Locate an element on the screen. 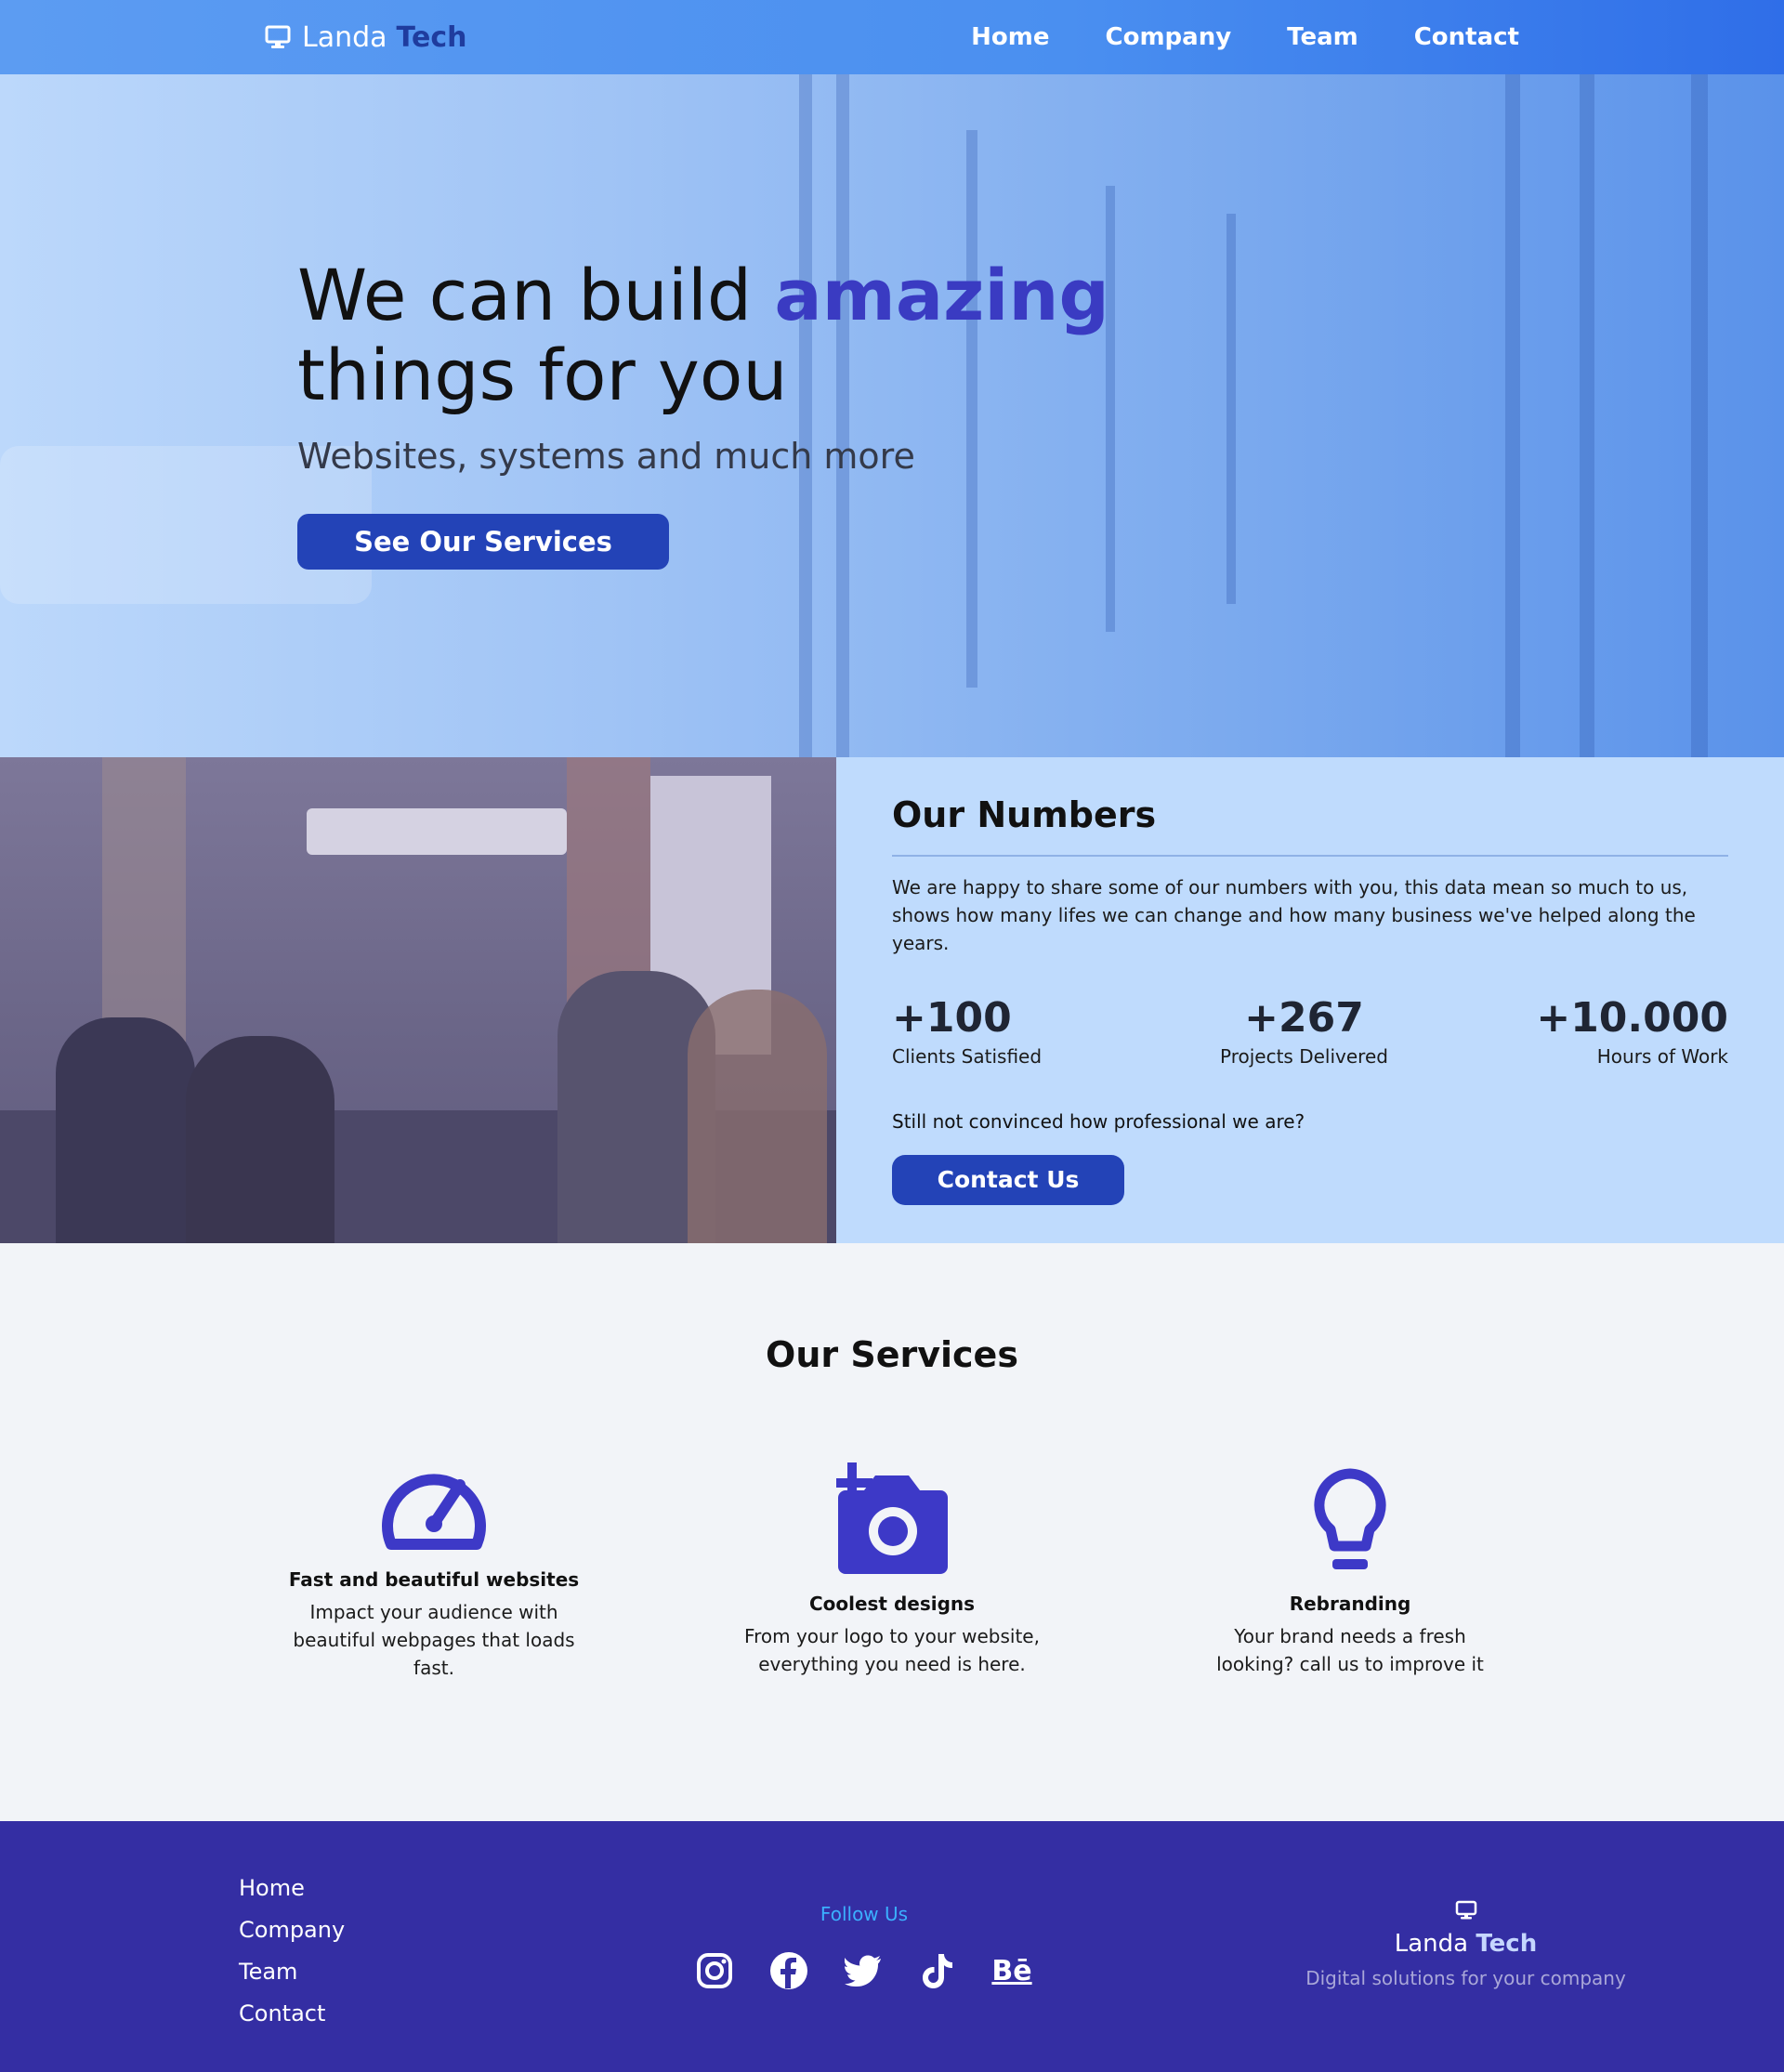 The width and height of the screenshot is (1784, 2072). twitter-icon is located at coordinates (863, 1970).